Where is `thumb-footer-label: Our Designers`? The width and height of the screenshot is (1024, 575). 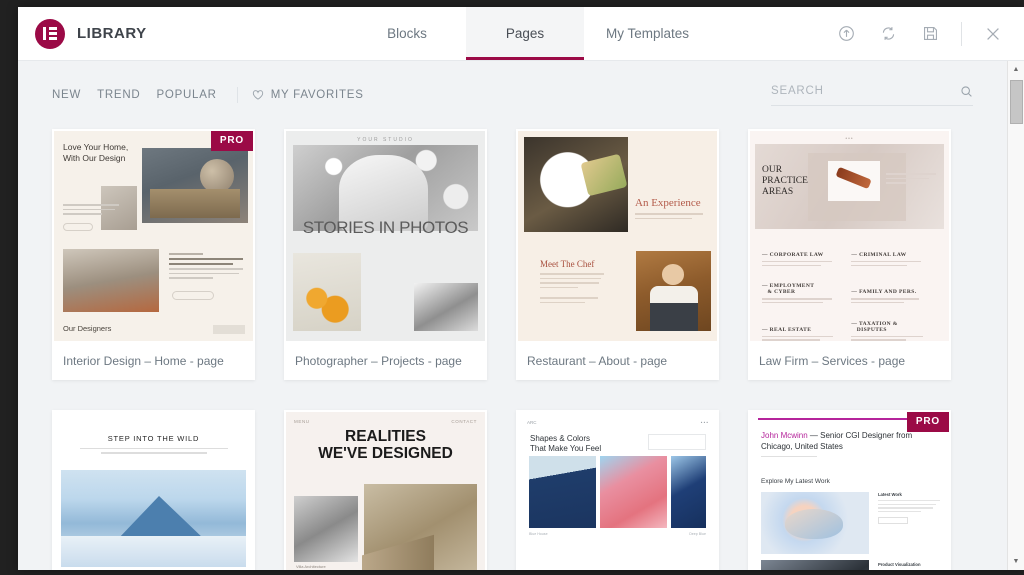 thumb-footer-label: Our Designers is located at coordinates (87, 328).